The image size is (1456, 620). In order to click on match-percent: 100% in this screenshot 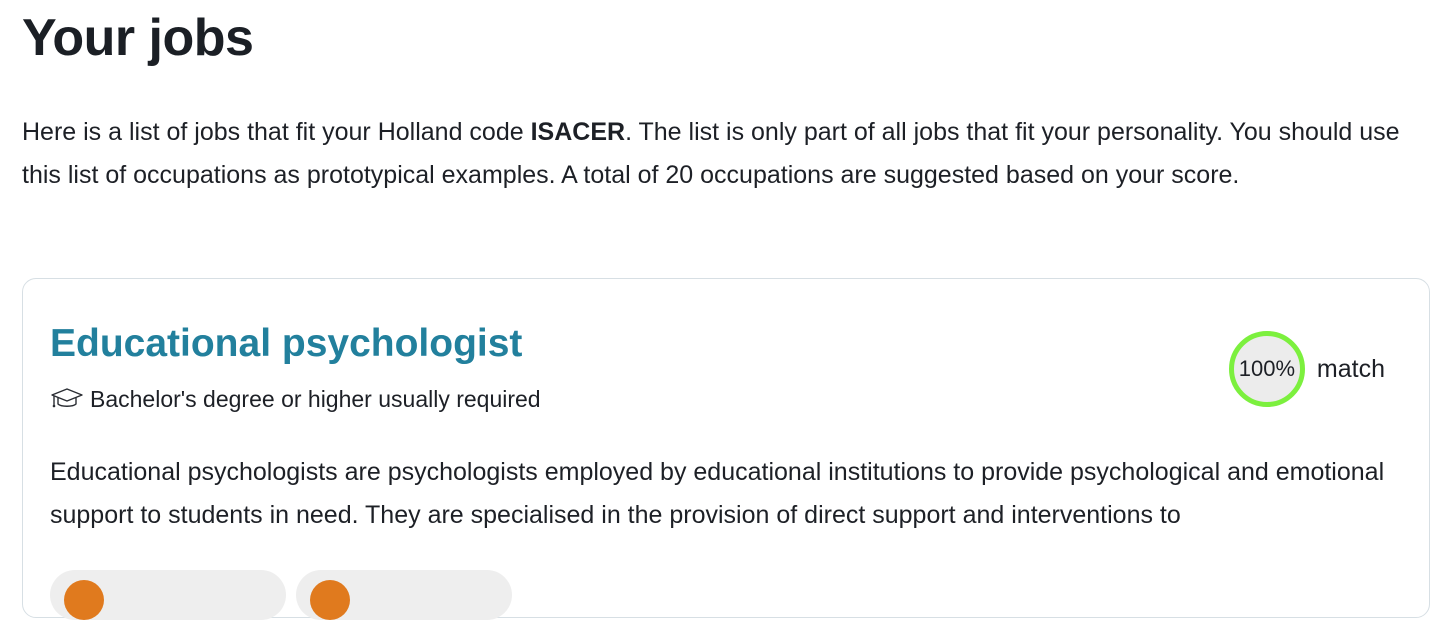, I will do `click(1267, 368)`.